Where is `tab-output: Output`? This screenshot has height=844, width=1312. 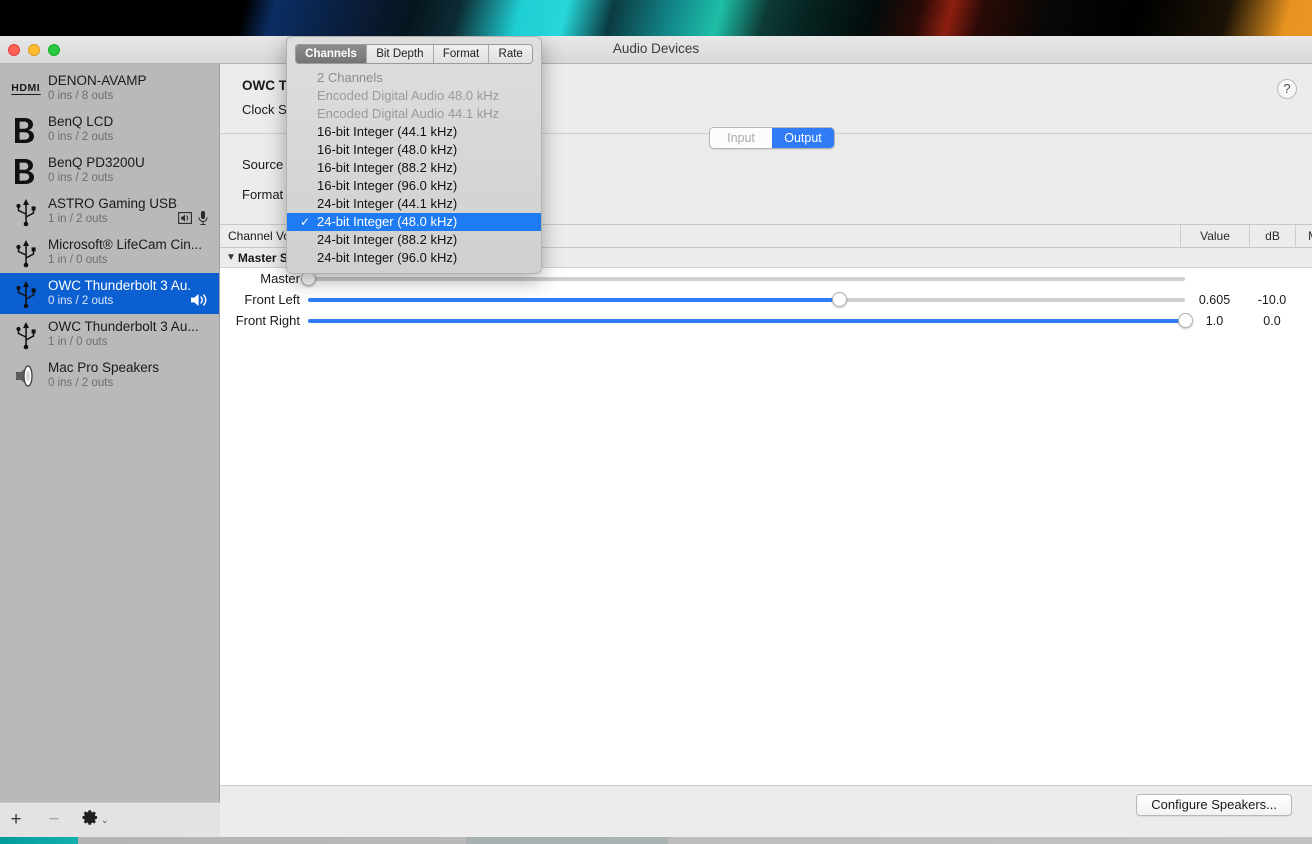
tab-output: Output is located at coordinates (803, 138).